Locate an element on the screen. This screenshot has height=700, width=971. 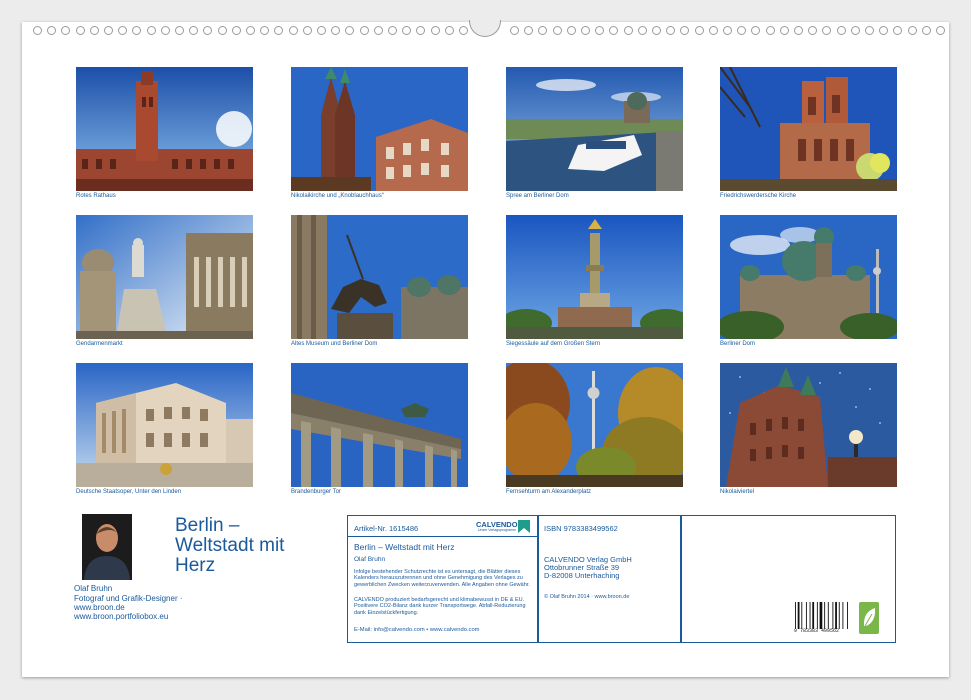
photo-caption: Altes Museum und Berliner Dom is located at coordinates (334, 344).